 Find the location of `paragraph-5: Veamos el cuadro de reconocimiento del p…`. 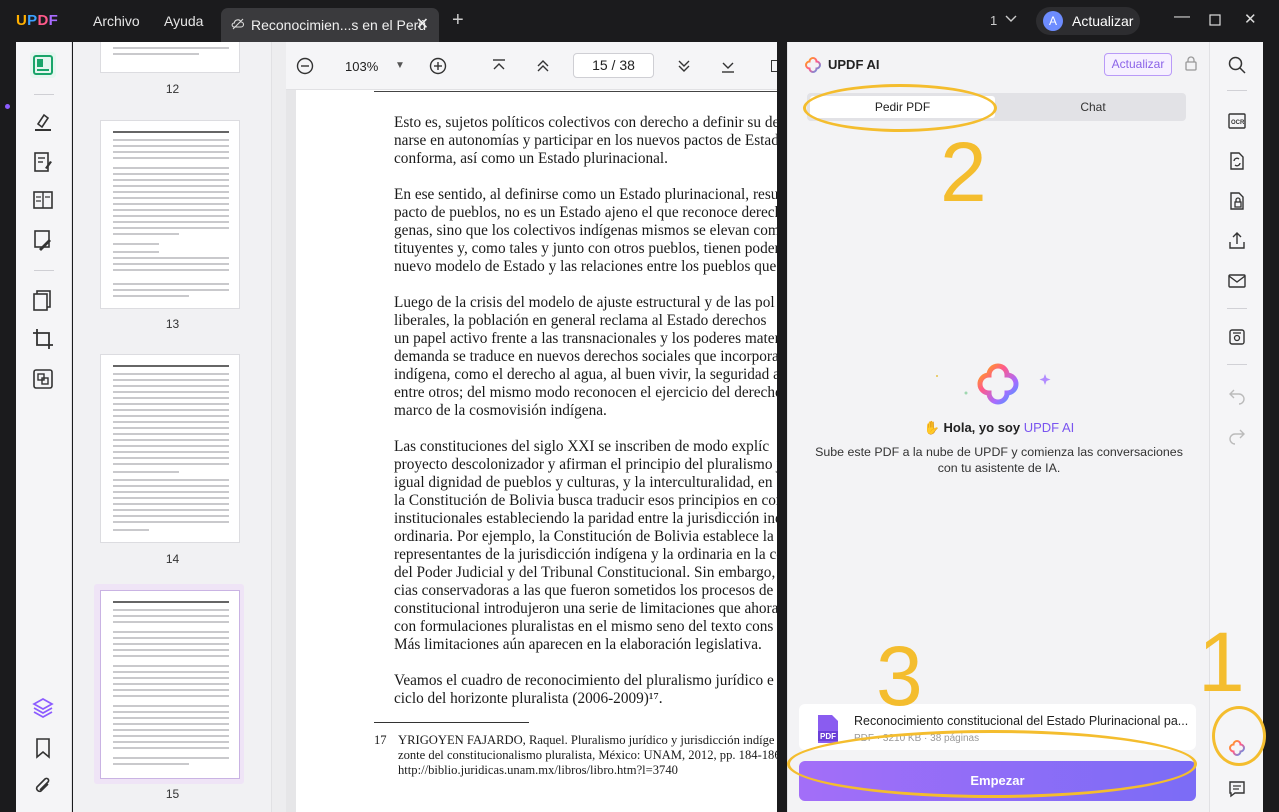

paragraph-5: Veamos el cuadro de reconocimiento del p… is located at coordinates (584, 689).